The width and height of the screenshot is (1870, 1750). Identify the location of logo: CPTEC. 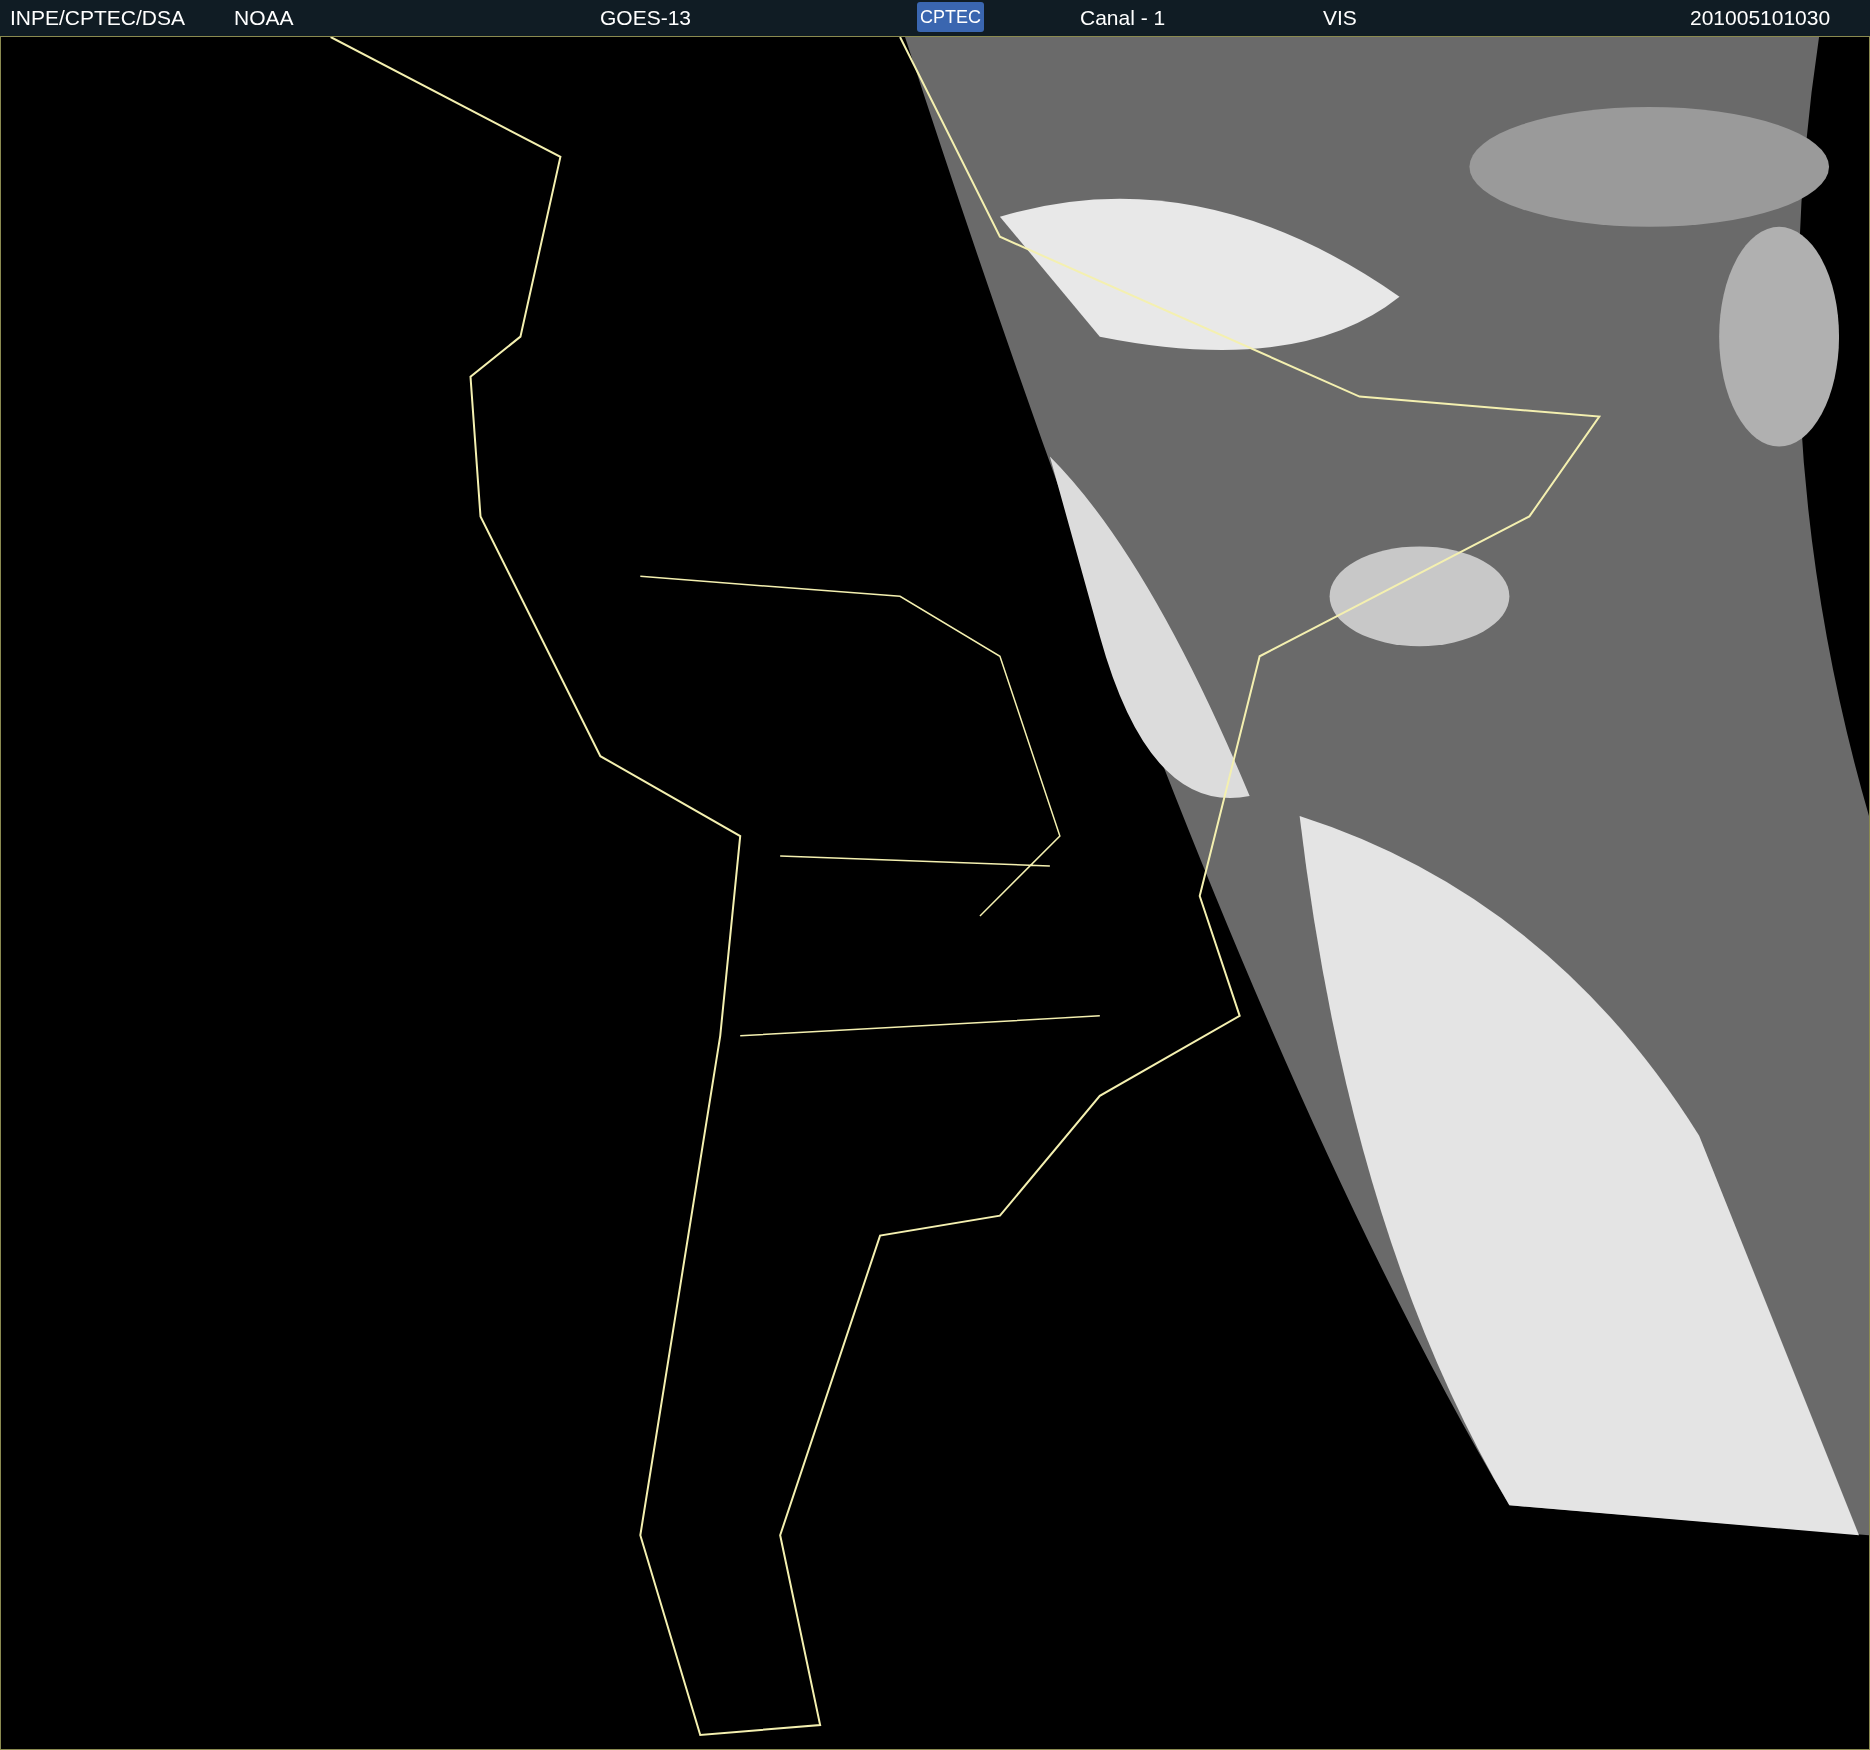
(950, 17).